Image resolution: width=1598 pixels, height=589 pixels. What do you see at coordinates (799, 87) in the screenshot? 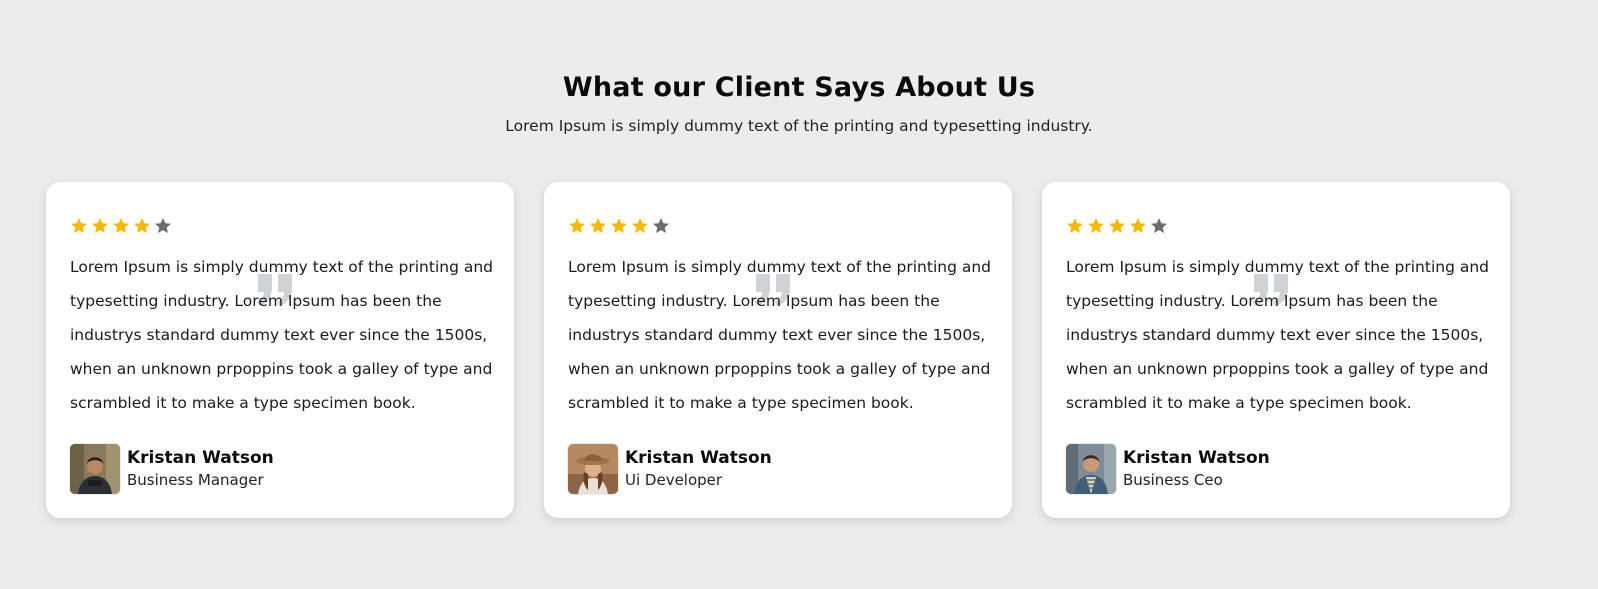
I see `section-title: What our Client Says About Us` at bounding box center [799, 87].